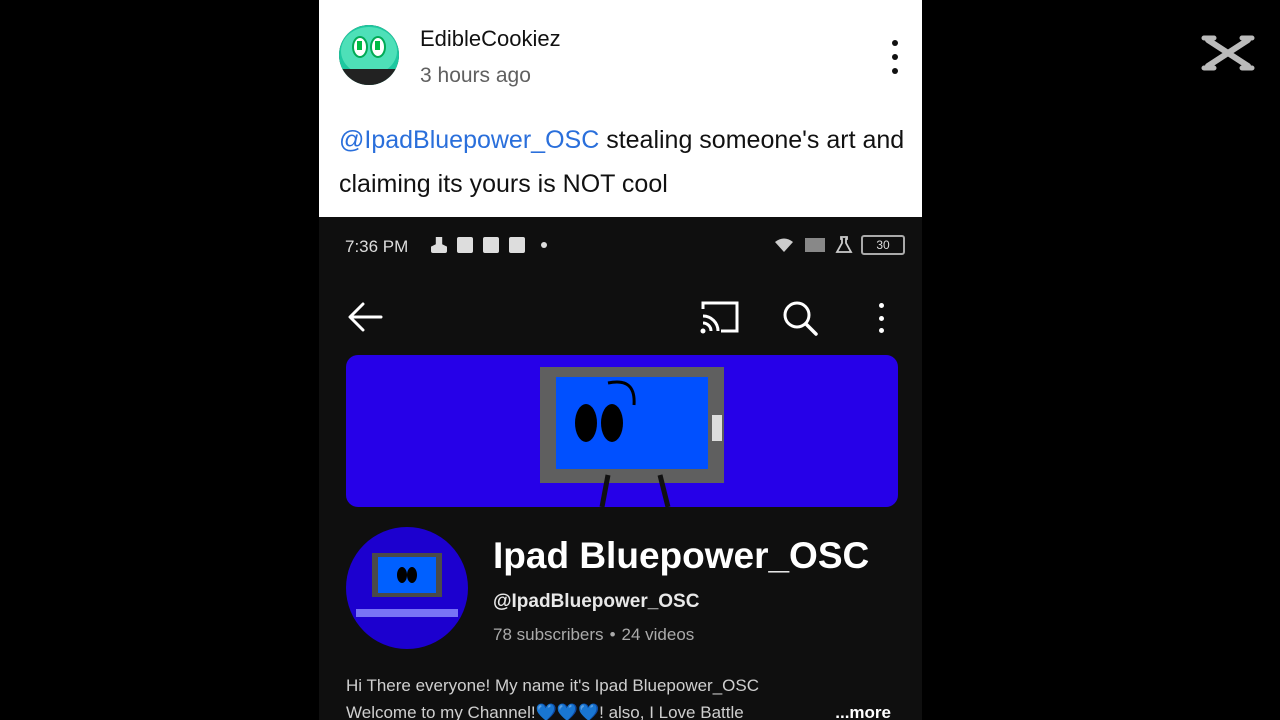 The width and height of the screenshot is (1280, 720). Describe the element at coordinates (567, 711) in the screenshot. I see `hearts-emoji: 💙💙💙` at that location.